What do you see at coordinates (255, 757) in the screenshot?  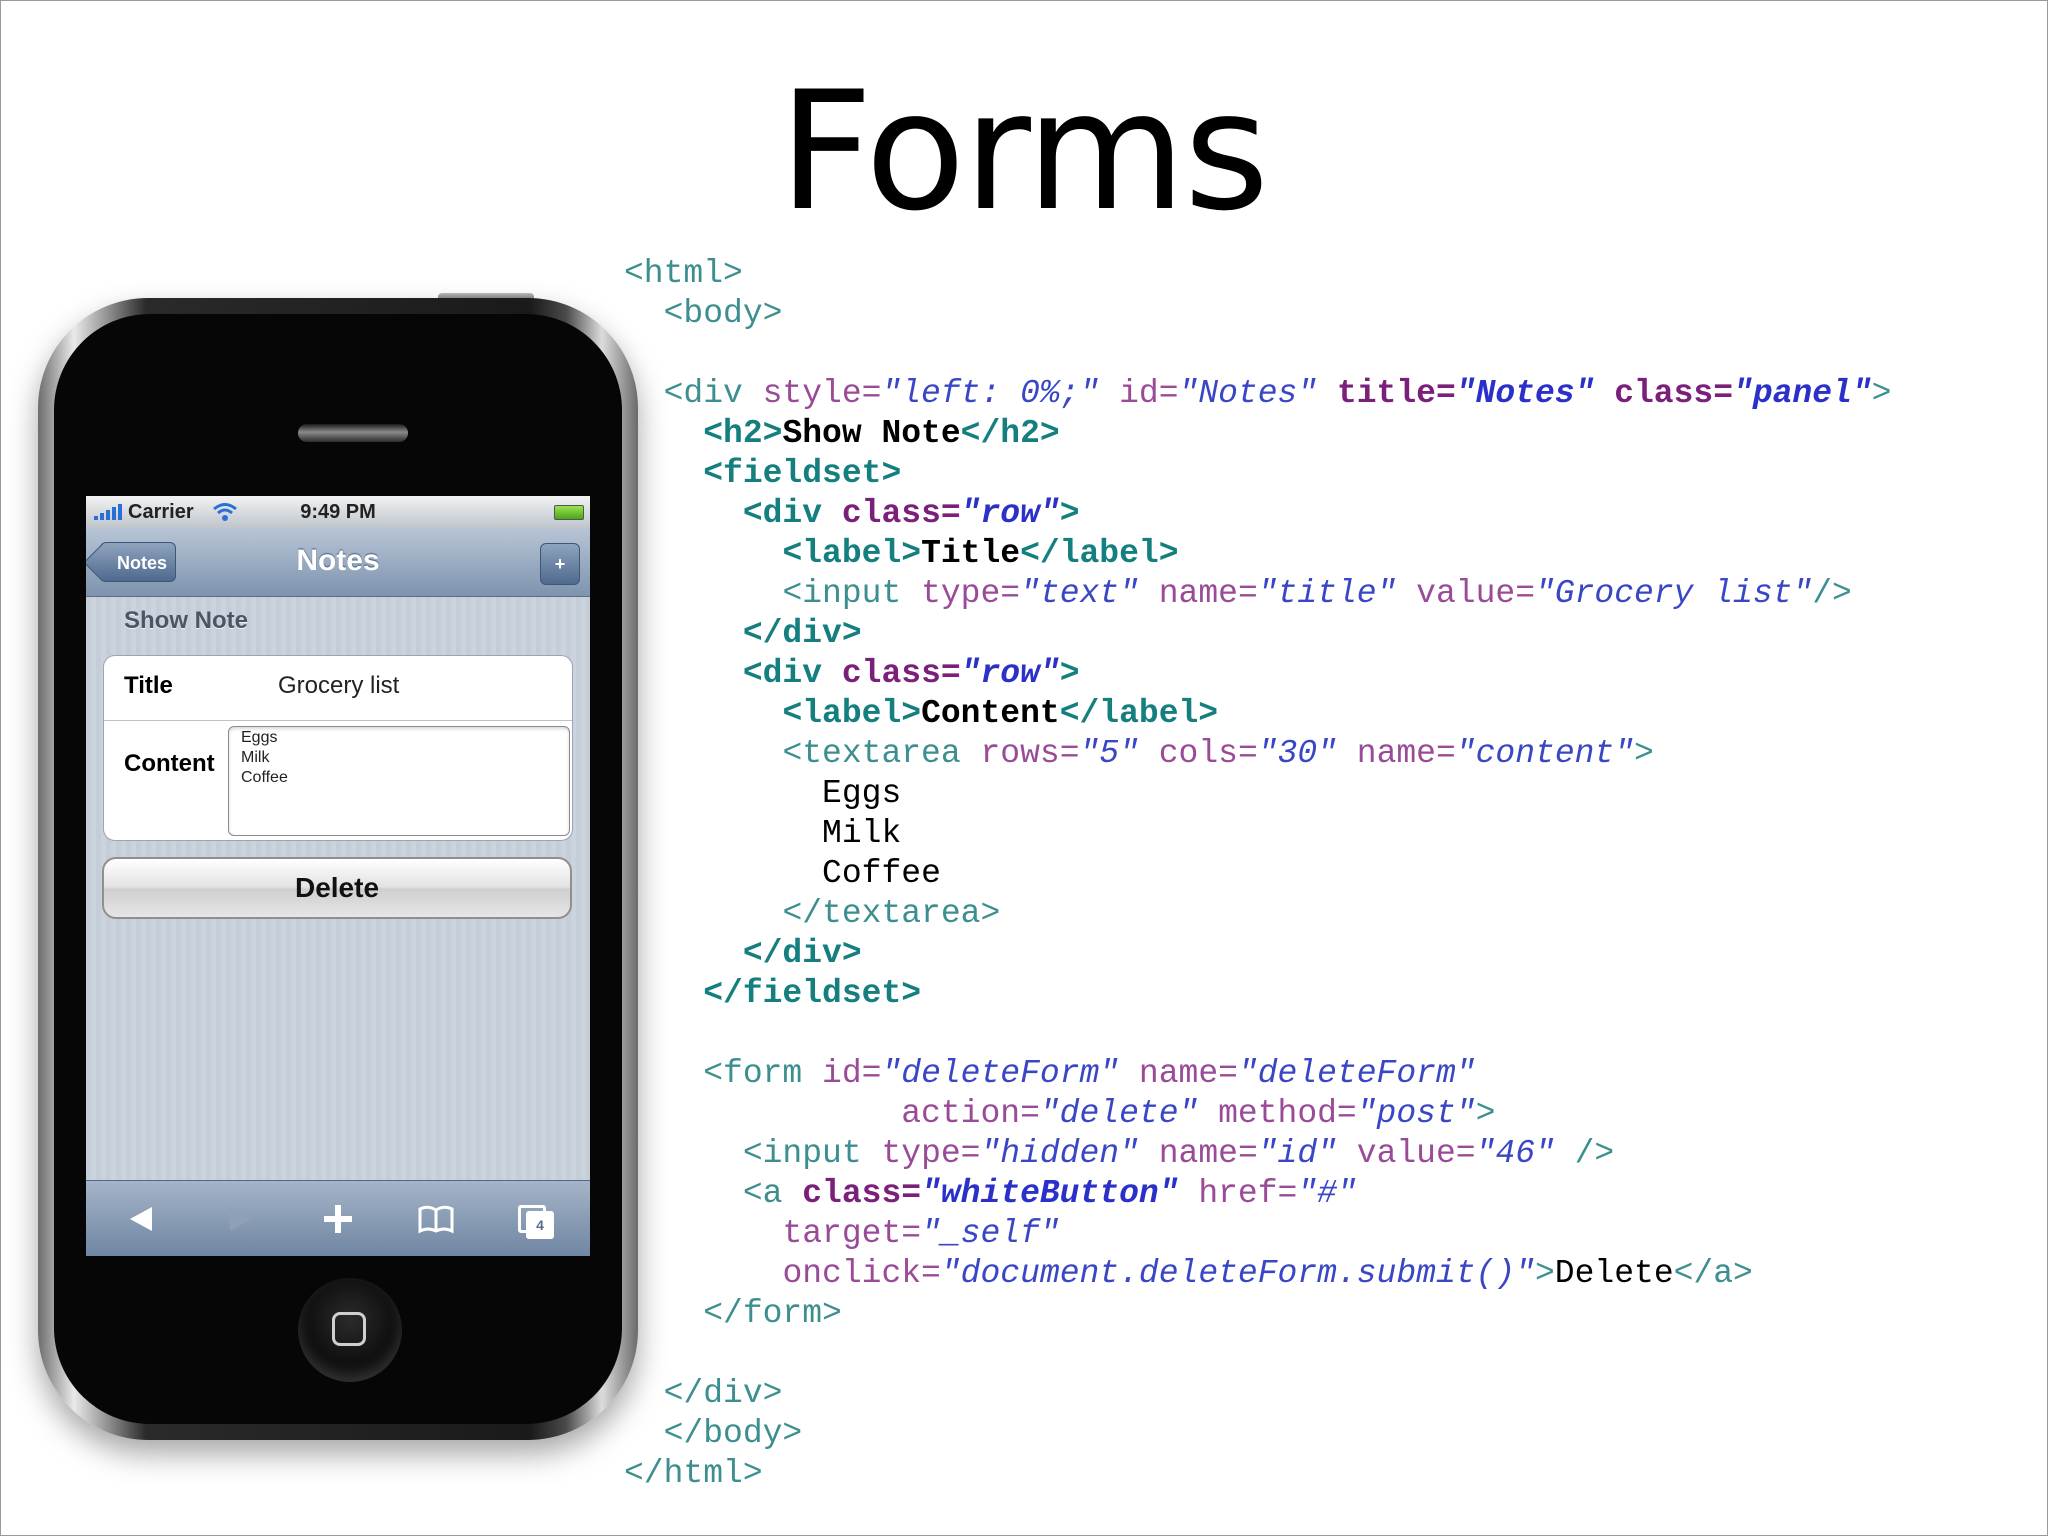 I see `textarea-line: Milk` at bounding box center [255, 757].